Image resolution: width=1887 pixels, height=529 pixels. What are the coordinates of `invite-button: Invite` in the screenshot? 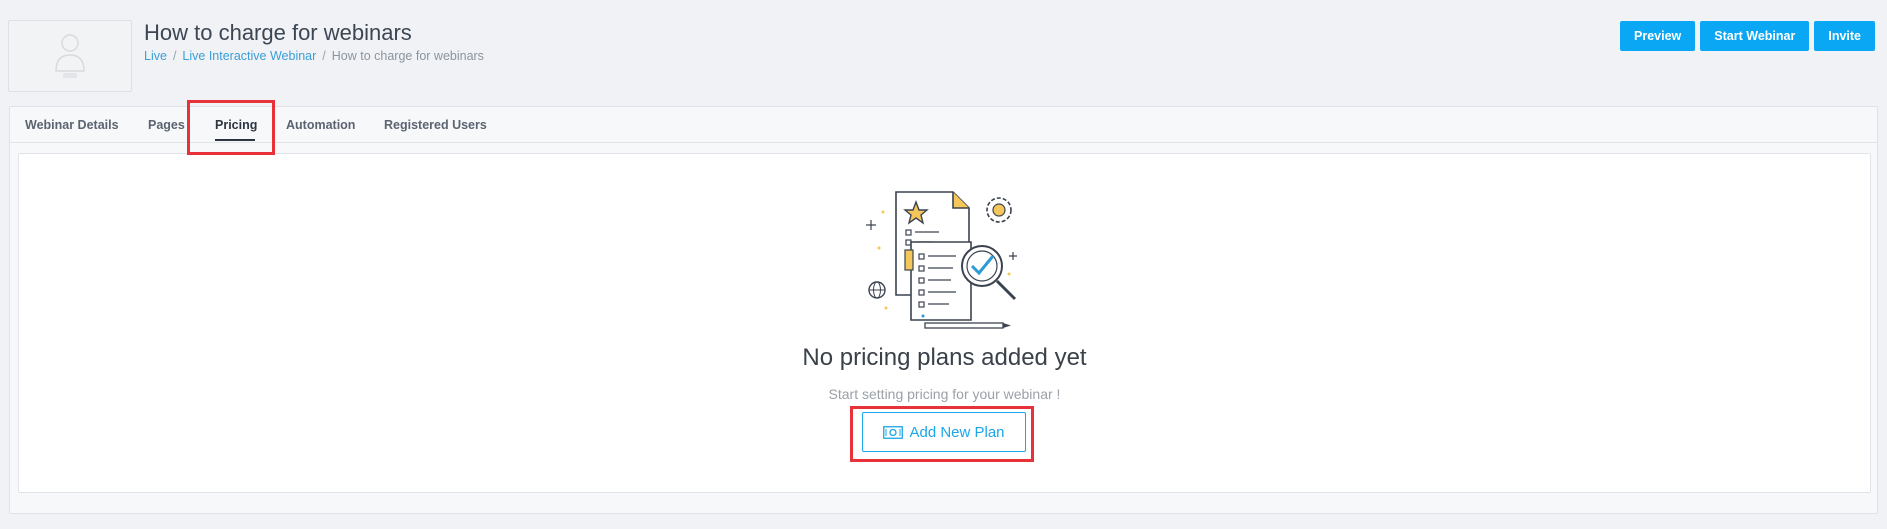 It's located at (1844, 36).